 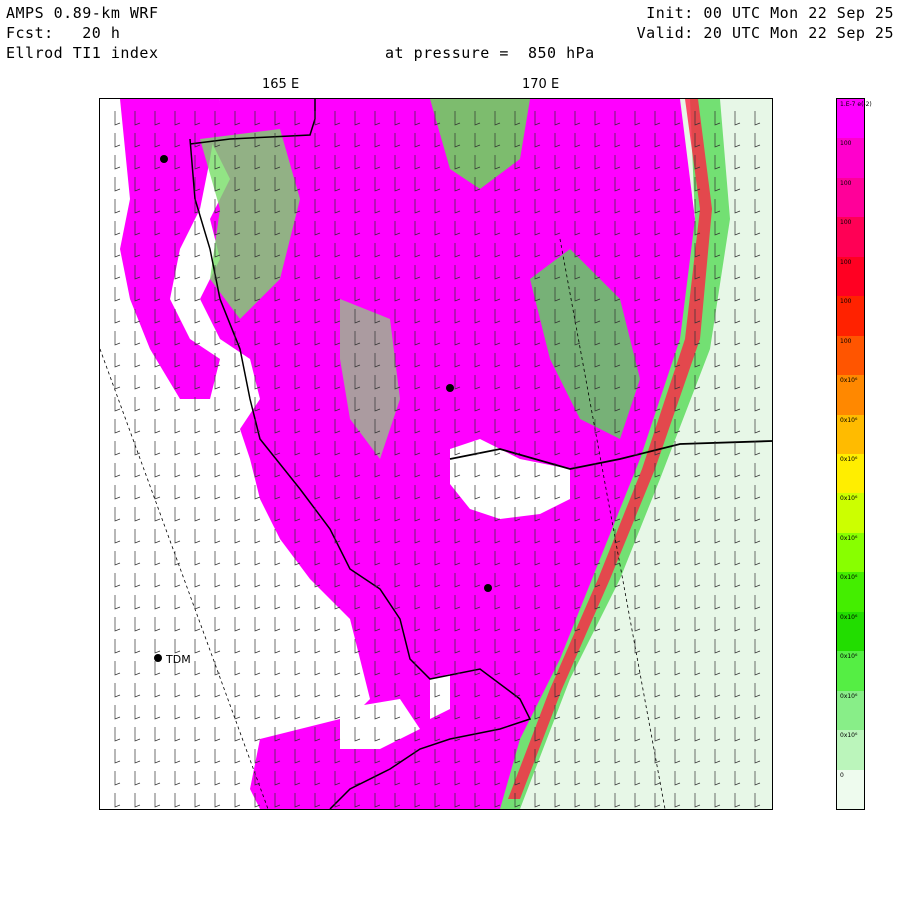 What do you see at coordinates (561, 53) in the screenshot?
I see `pressure-value: 850 hPa` at bounding box center [561, 53].